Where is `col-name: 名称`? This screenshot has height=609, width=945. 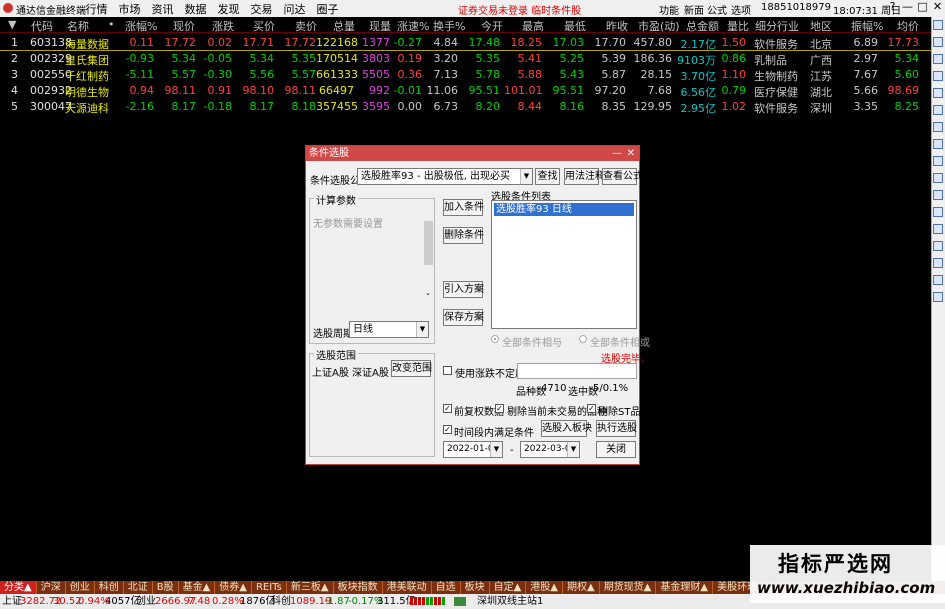 col-name: 名称 is located at coordinates (78, 26).